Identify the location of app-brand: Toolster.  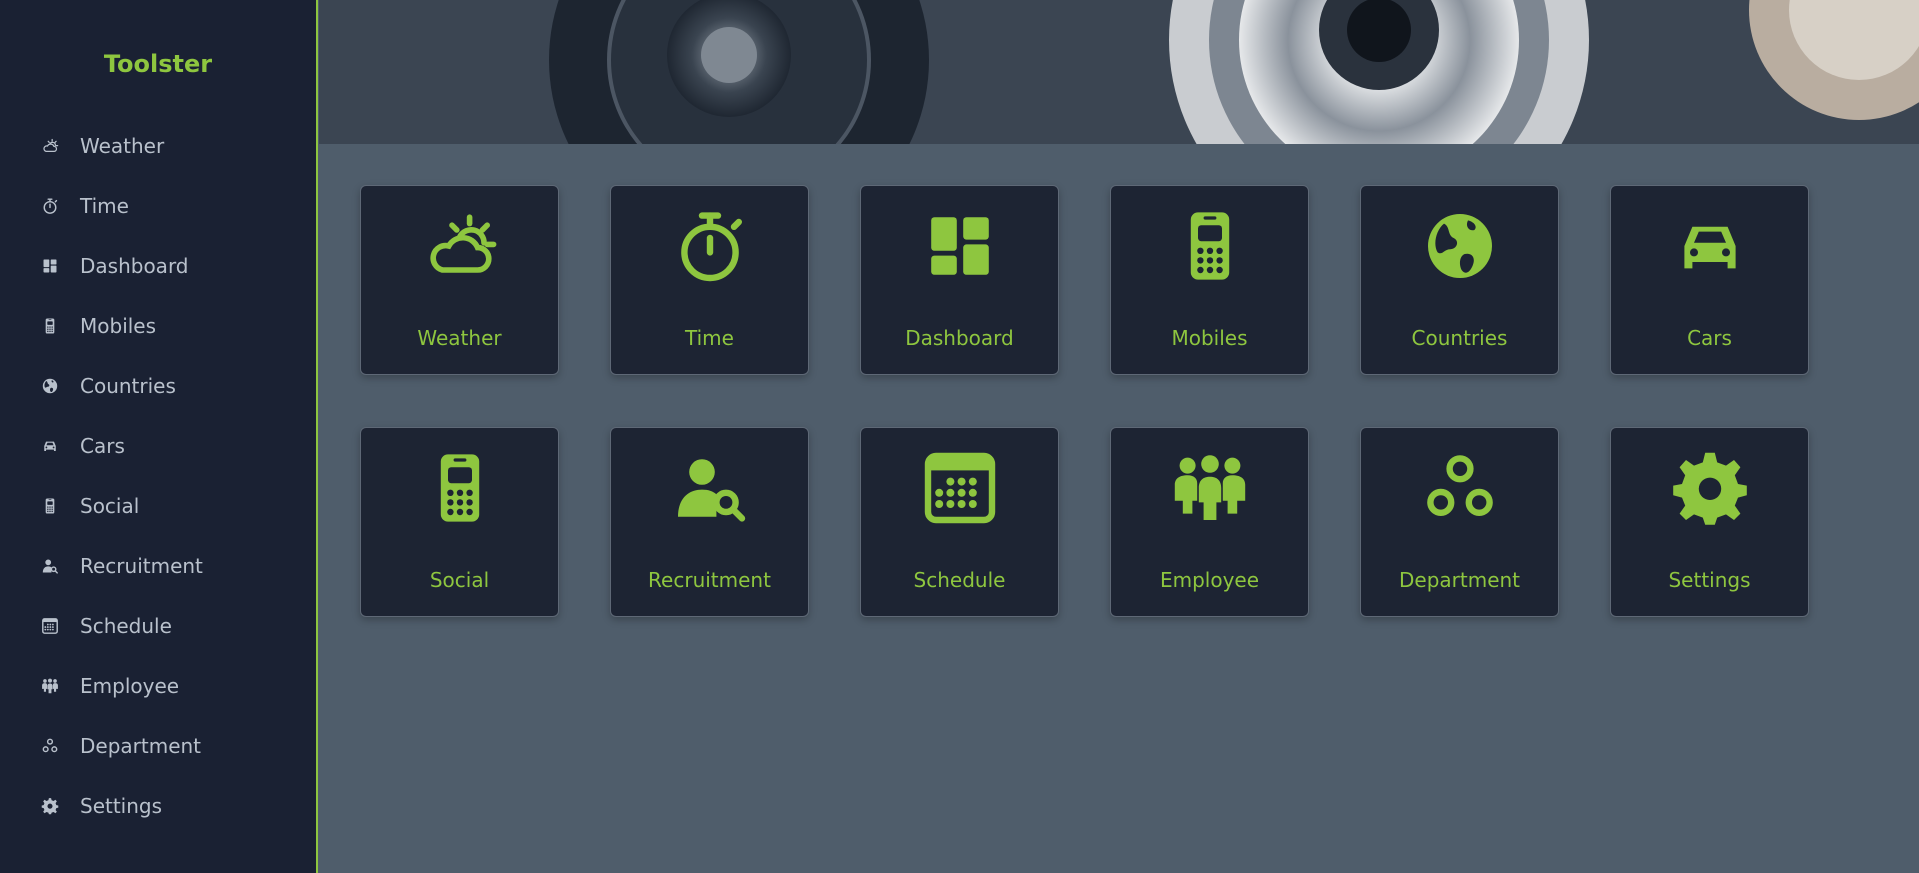
(158, 64).